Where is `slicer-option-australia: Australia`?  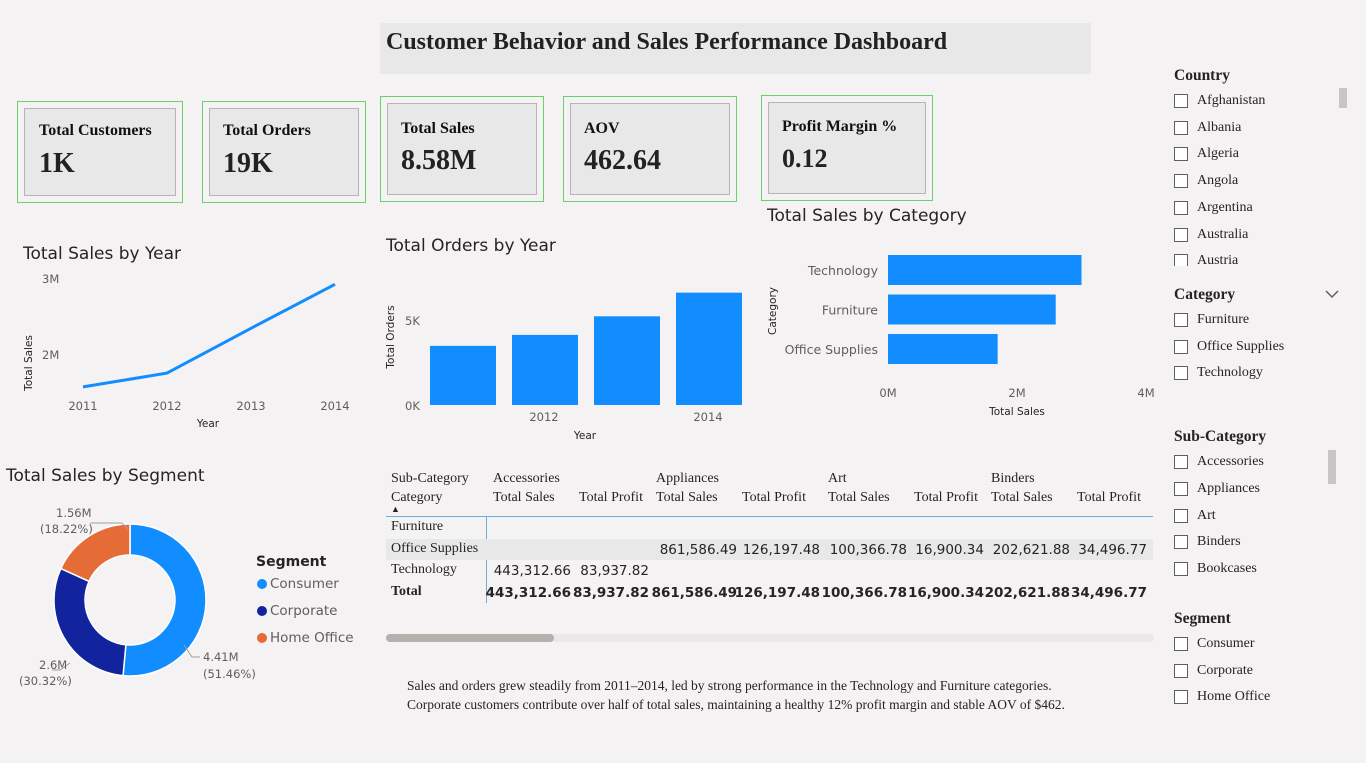
slicer-option-australia: Australia is located at coordinates (1211, 235).